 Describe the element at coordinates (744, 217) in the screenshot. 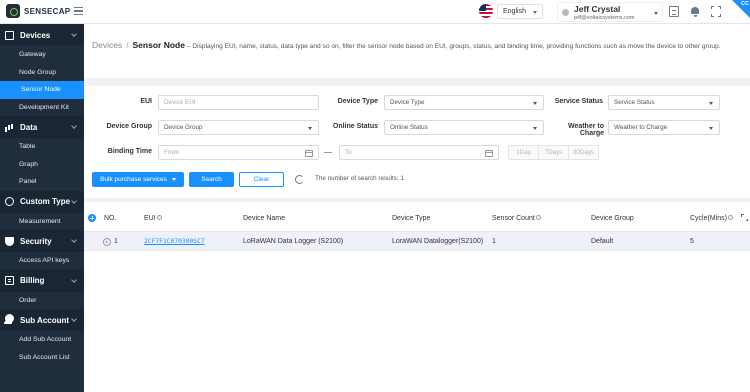

I see `column-expand-icon` at that location.